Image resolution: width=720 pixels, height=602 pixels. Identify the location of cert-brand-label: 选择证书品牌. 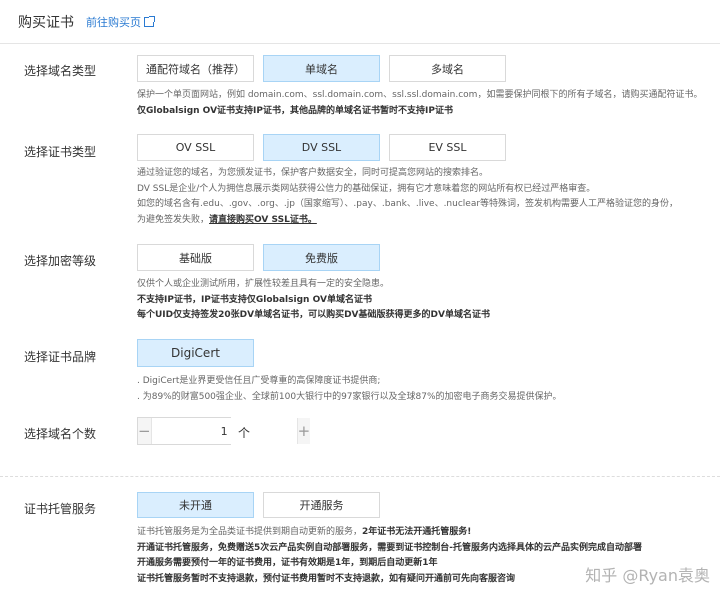
(60, 357).